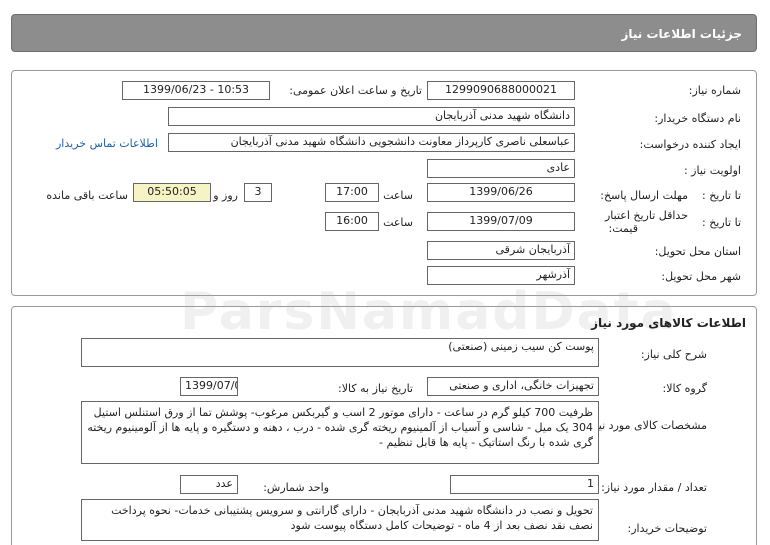  I want to click on buyer-contact-link: اطلاعات تماس خریدار, so click(107, 143).